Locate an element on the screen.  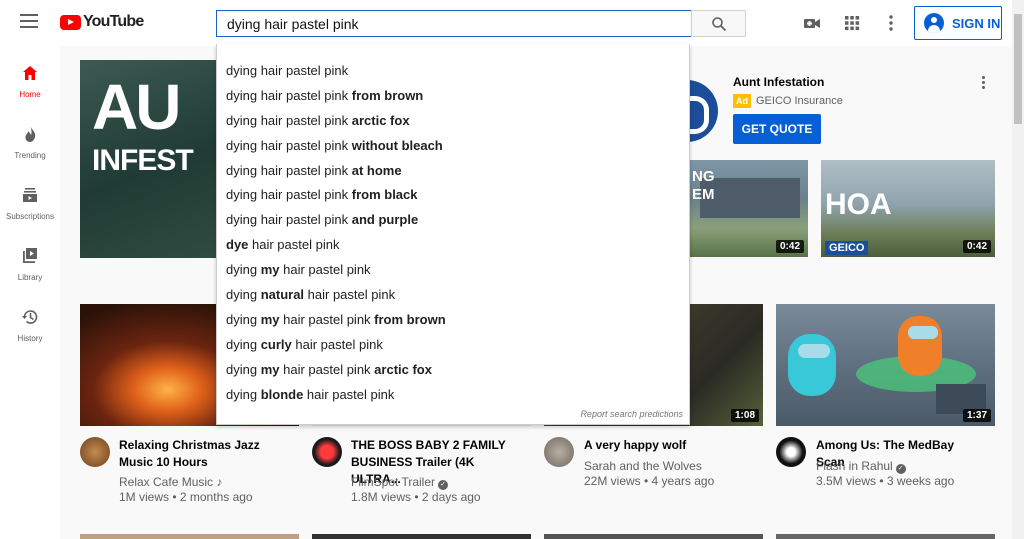
history-icon is located at coordinates (30, 317).